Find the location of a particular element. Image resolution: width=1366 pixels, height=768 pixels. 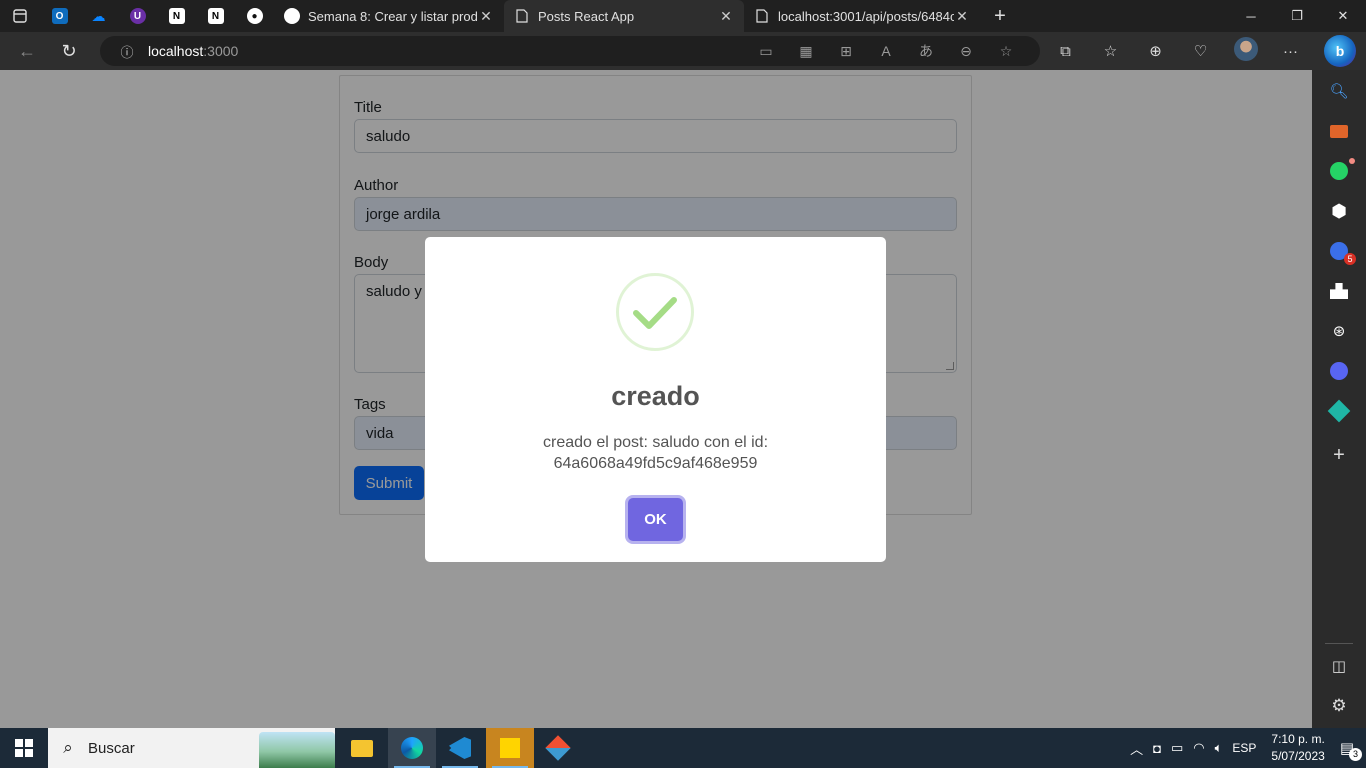

collections-icon: ⊕ is located at coordinates (1155, 51).